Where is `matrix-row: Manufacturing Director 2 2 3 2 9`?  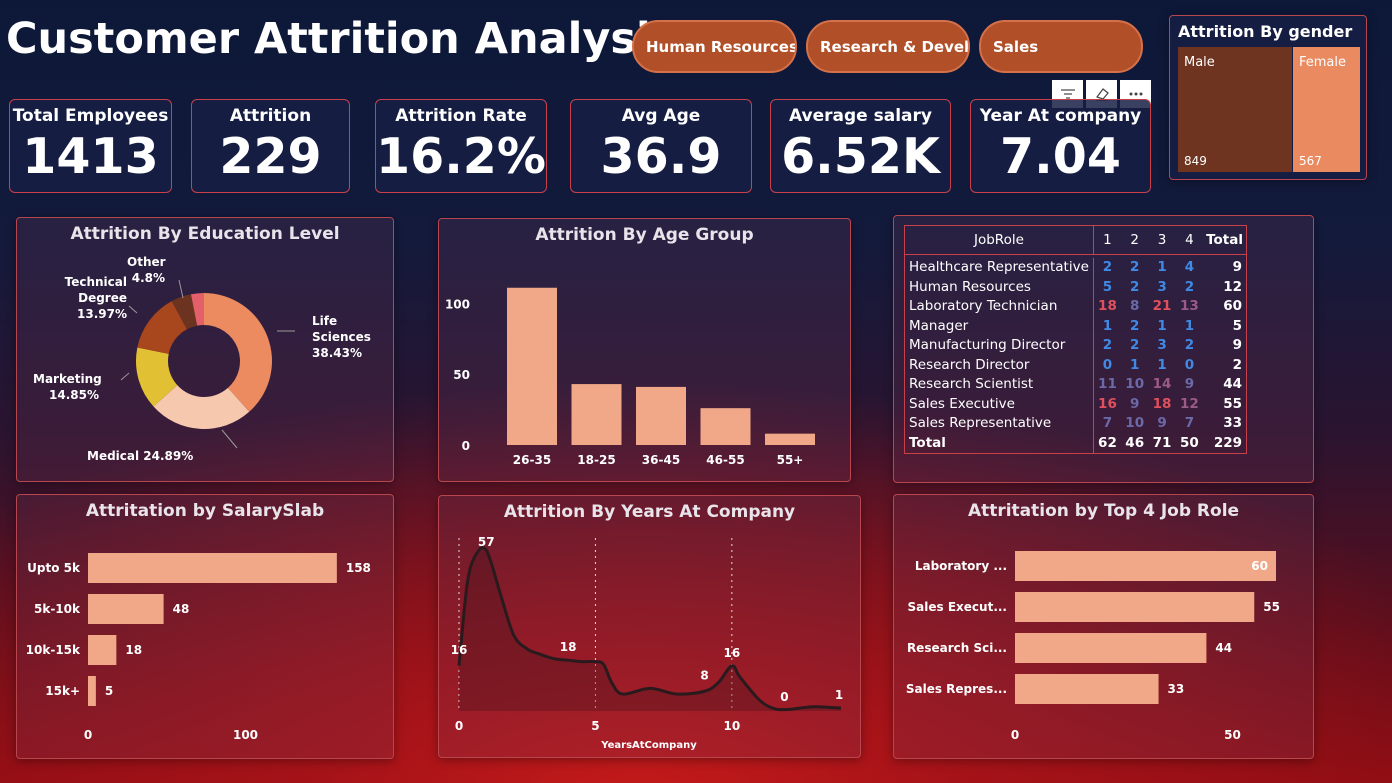 matrix-row: Manufacturing Director 2 2 3 2 9 is located at coordinates (1075, 345).